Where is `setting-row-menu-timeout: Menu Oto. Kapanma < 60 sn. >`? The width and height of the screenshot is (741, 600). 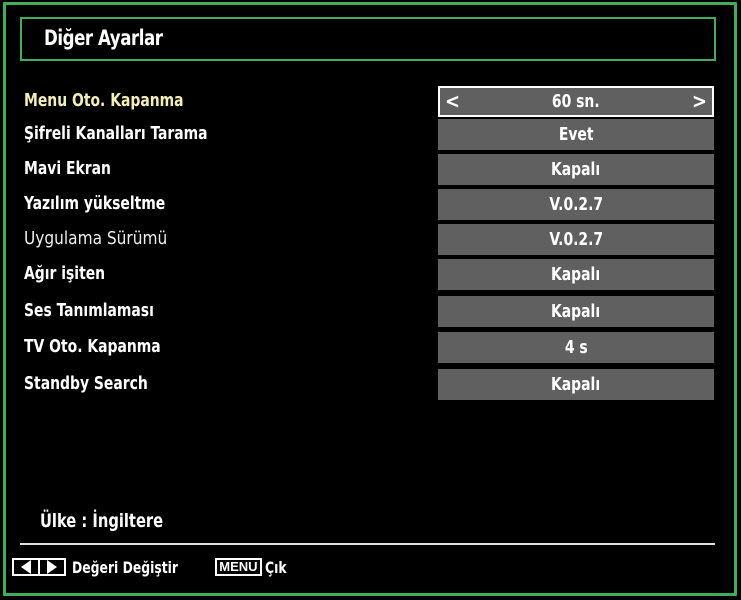
setting-row-menu-timeout: Menu Oto. Kapanma < 60 sn. > is located at coordinates (370, 102).